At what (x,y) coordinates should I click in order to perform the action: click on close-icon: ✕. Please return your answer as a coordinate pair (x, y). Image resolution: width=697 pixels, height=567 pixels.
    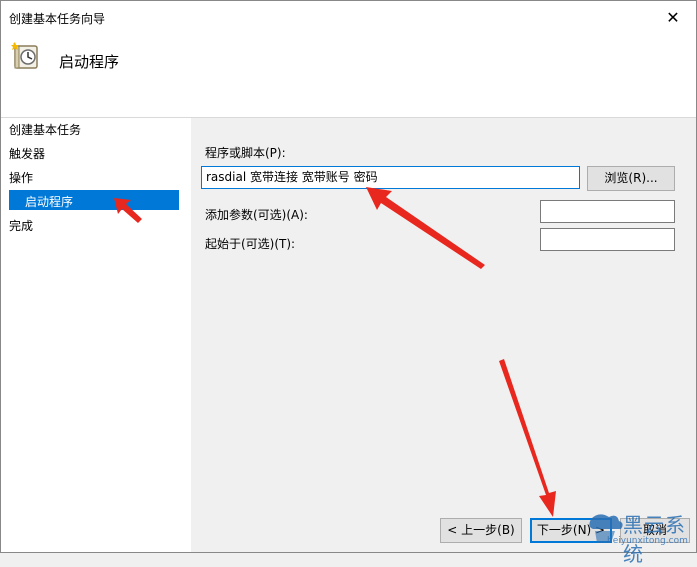
    Looking at the image, I should click on (673, 17).